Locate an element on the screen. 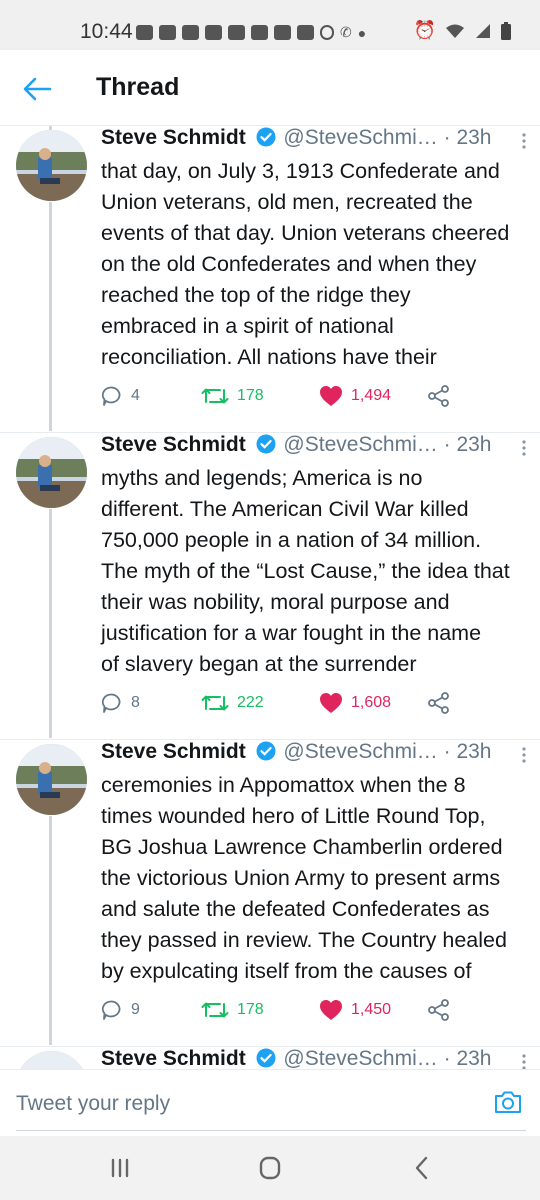  tweet-text-line: embraced in a spirit of national is located at coordinates (247, 326).